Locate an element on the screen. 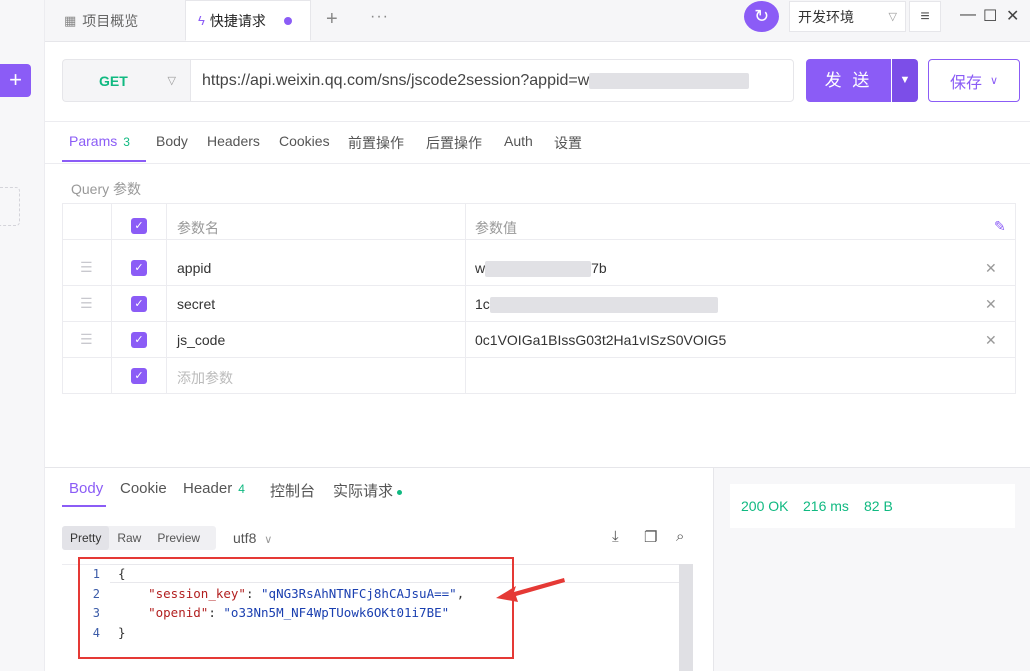  param-value: 1c is located at coordinates (596, 305).